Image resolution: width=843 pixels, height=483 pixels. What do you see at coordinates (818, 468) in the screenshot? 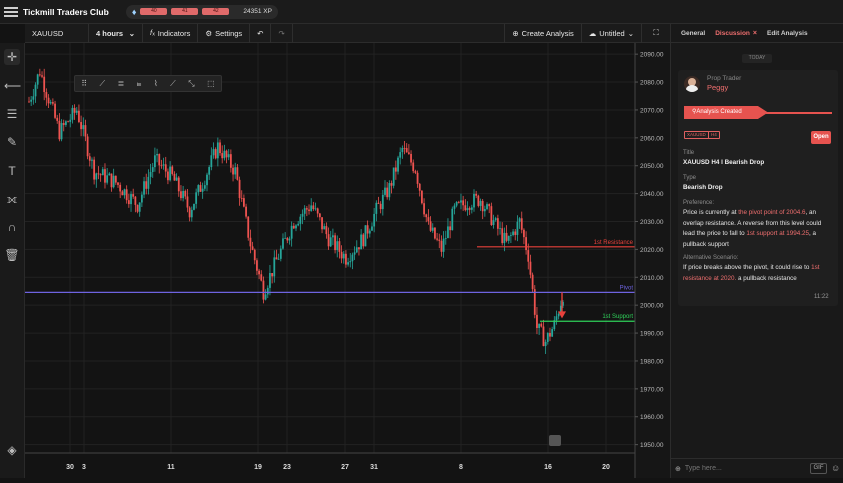
I see `gif-button: GIF` at bounding box center [818, 468].